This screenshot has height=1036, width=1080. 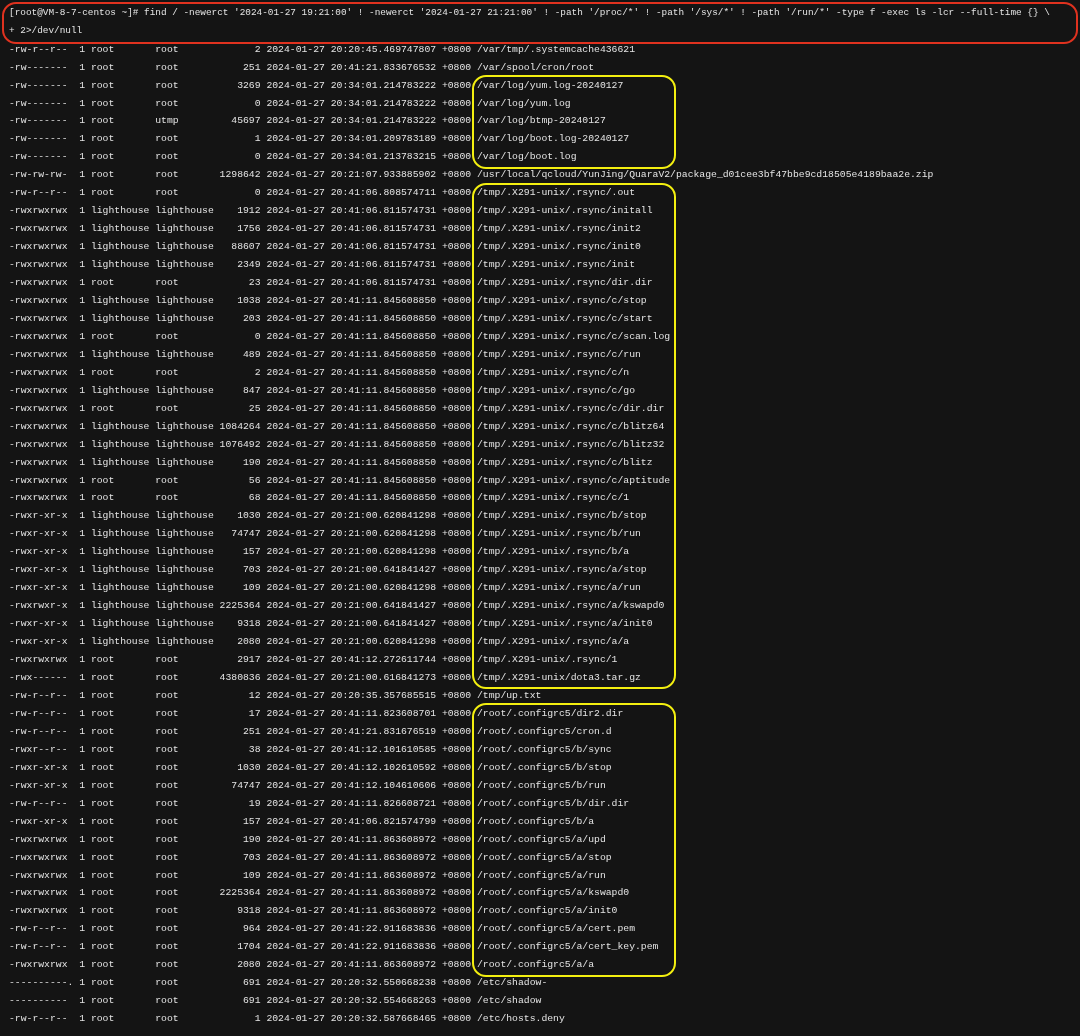 What do you see at coordinates (383, 624) in the screenshot?
I see `time-text: 20:21:00.641841427` at bounding box center [383, 624].